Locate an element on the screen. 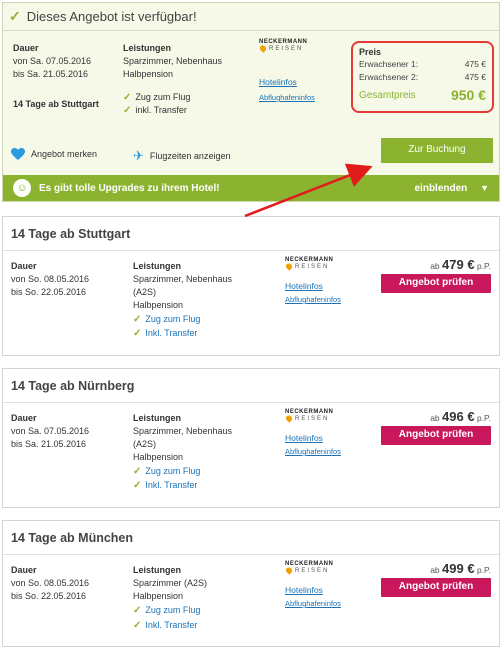  total-price-row: Gesamtpreis 950 € is located at coordinates (422, 95).